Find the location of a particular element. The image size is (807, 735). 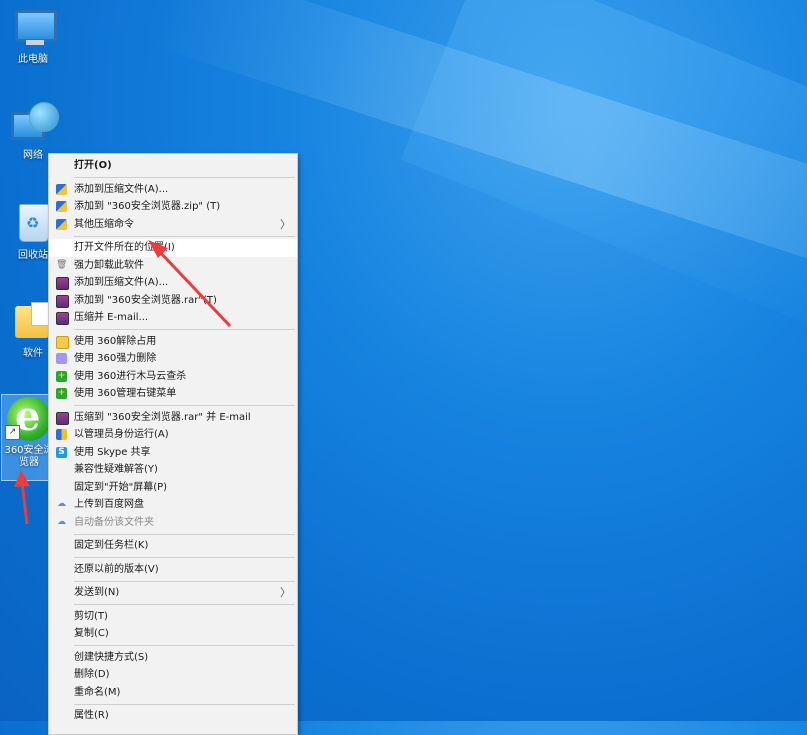

menu-item-open: 打开(O) is located at coordinates (173, 166).